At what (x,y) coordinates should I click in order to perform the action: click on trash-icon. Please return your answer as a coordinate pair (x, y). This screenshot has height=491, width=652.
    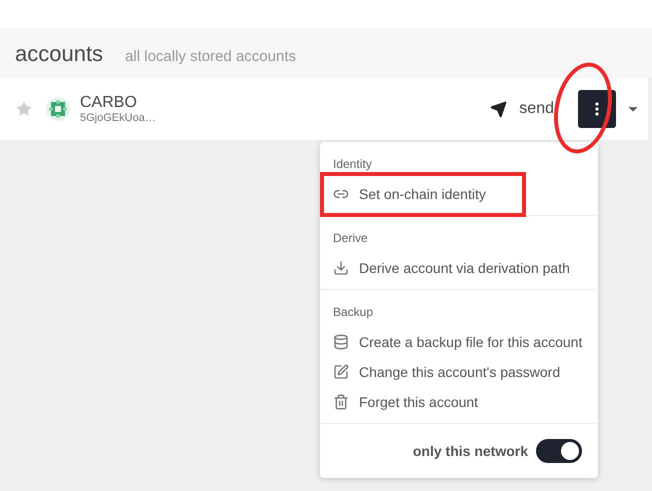
    Looking at the image, I should click on (341, 402).